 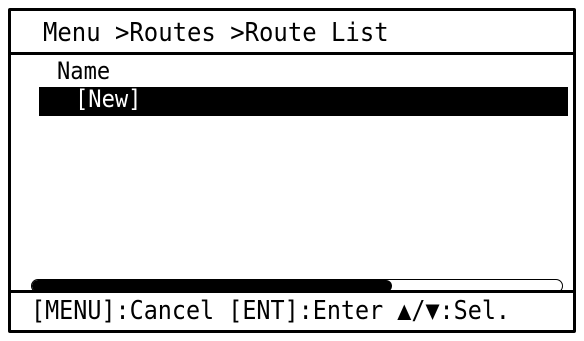 I want to click on footer-key-hints: [MENU]:Cancel [ENT]:Enter ▲/▼:Sel., so click(x=292, y=310).